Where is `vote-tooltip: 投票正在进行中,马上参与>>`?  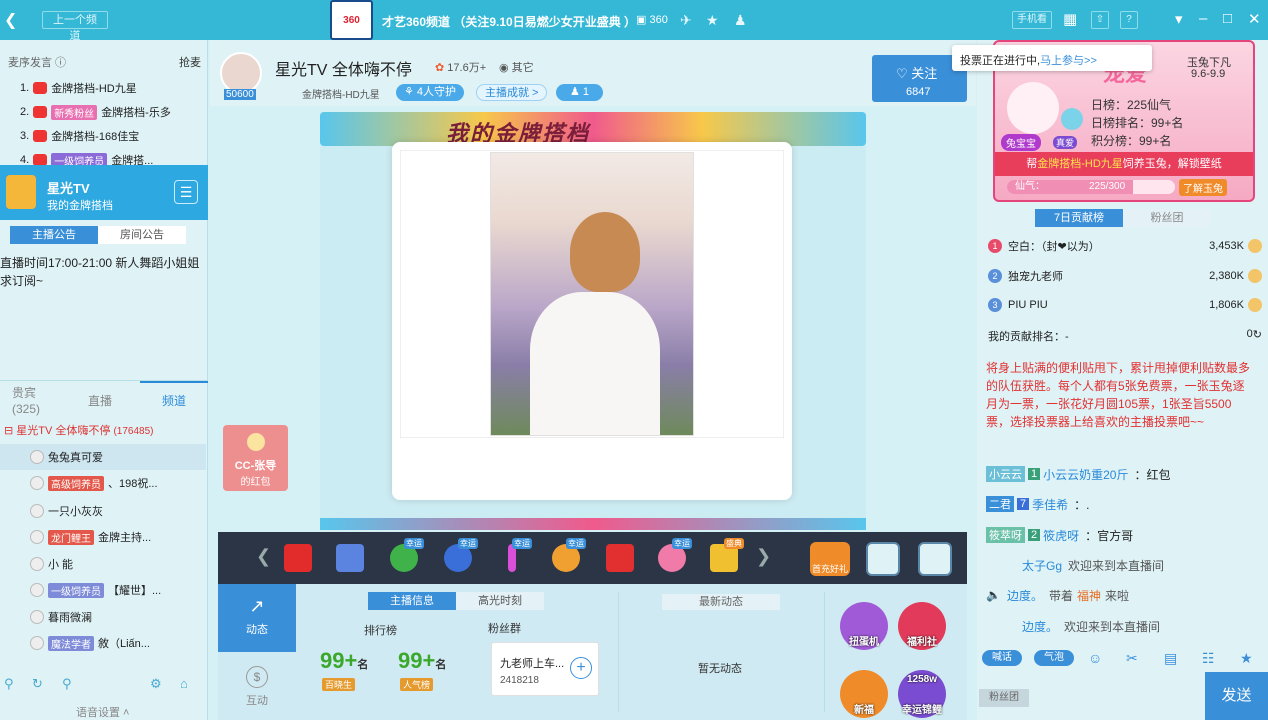 vote-tooltip: 投票正在进行中,马上参与>> is located at coordinates (1052, 58).